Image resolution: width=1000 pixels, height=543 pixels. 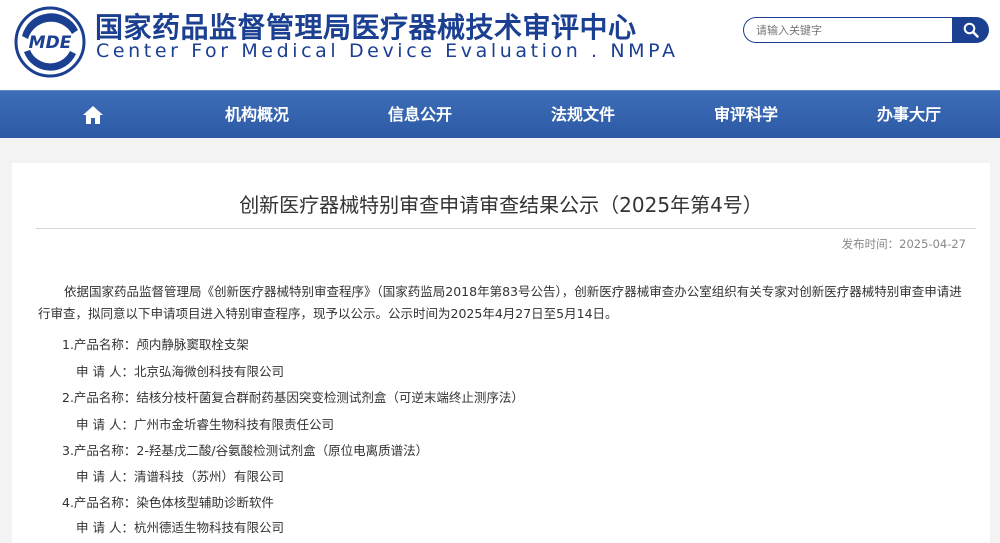 I want to click on product-applicant: 申 请 人：清谱科技（苏州）有限公司, so click(x=180, y=476).